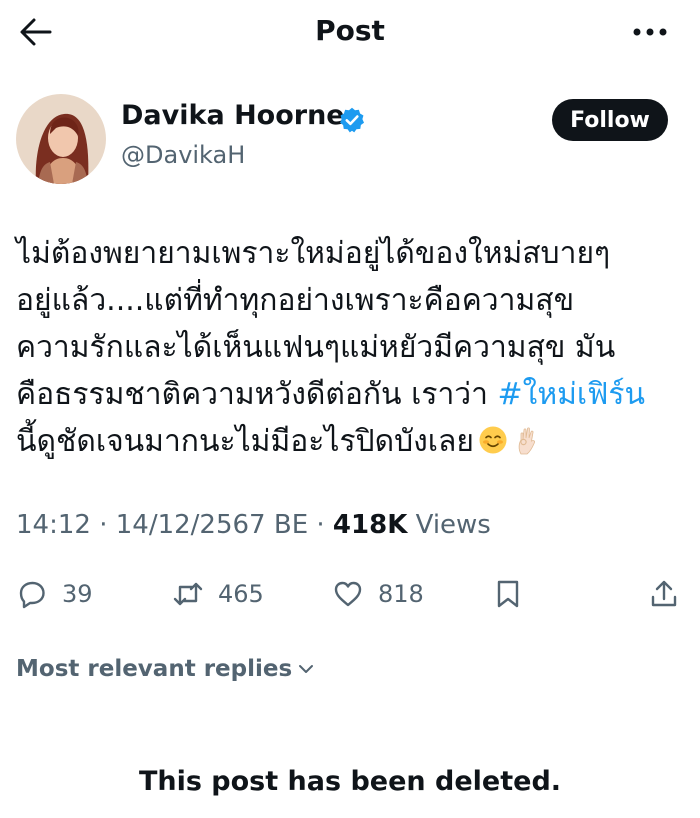 This screenshot has width=700, height=818. I want to click on tweet-time: 14:12, so click(53, 525).